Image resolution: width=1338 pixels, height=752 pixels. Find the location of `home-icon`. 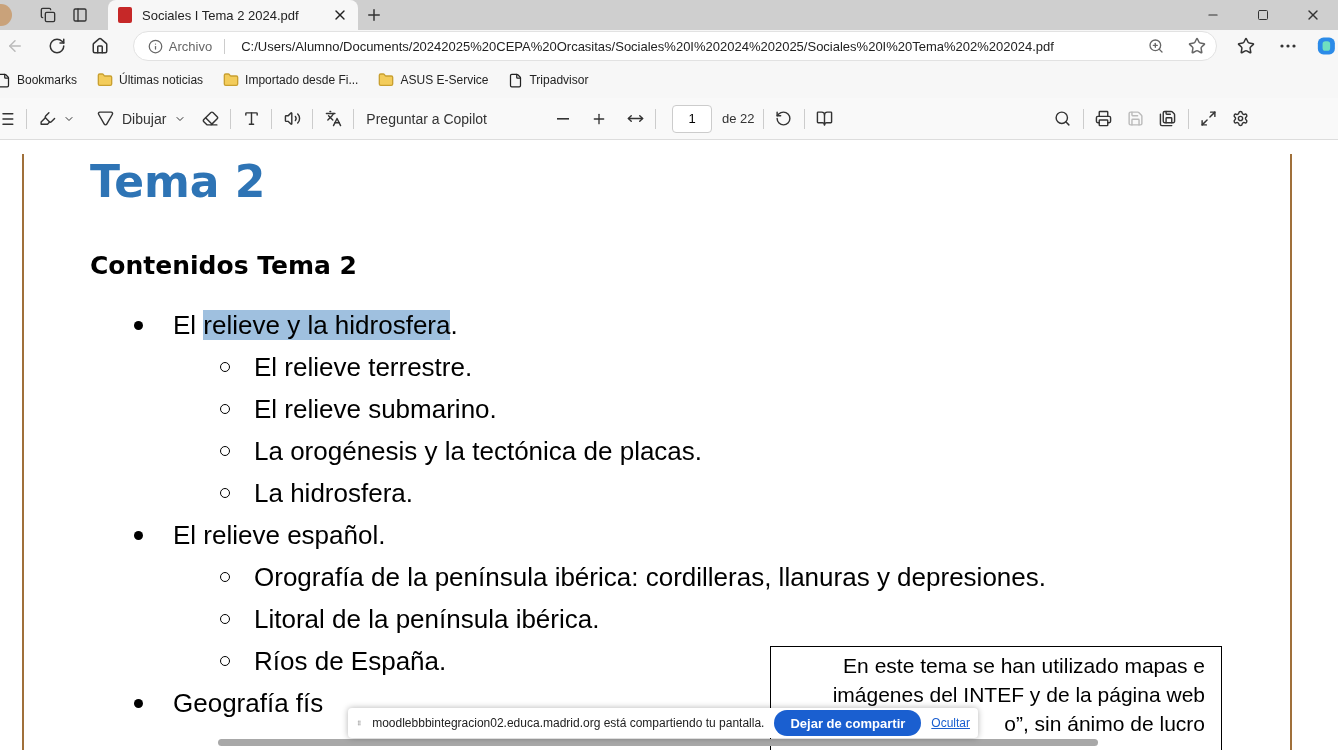

home-icon is located at coordinates (99, 46).